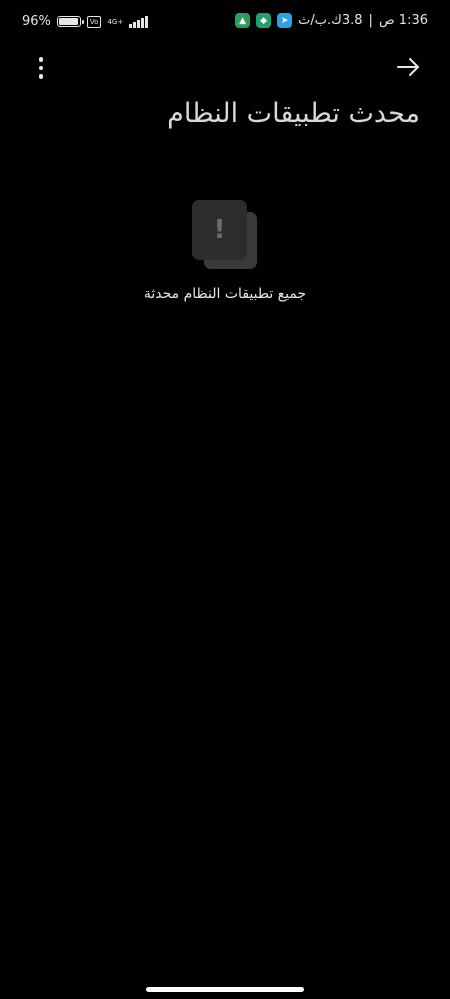 The image size is (450, 999). I want to click on signal-strength-icon, so click(138, 21).